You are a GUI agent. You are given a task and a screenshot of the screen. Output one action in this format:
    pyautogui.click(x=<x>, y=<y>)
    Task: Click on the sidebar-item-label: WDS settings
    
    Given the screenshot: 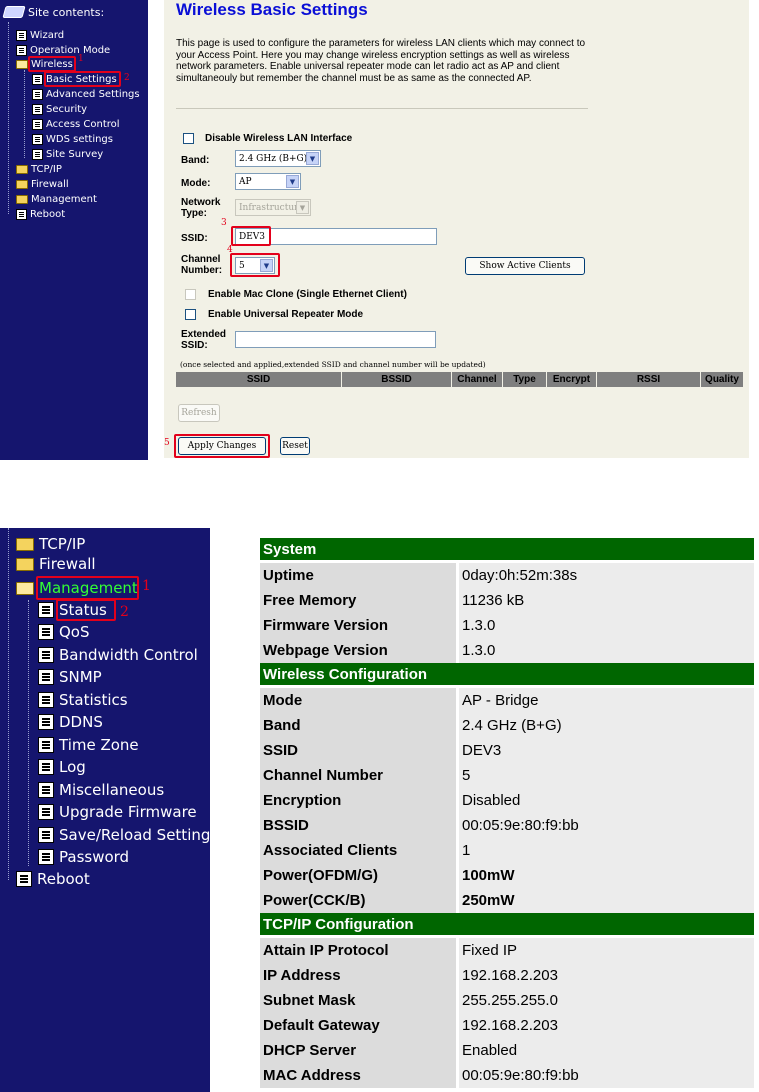 What is the action you would take?
    pyautogui.click(x=79, y=139)
    